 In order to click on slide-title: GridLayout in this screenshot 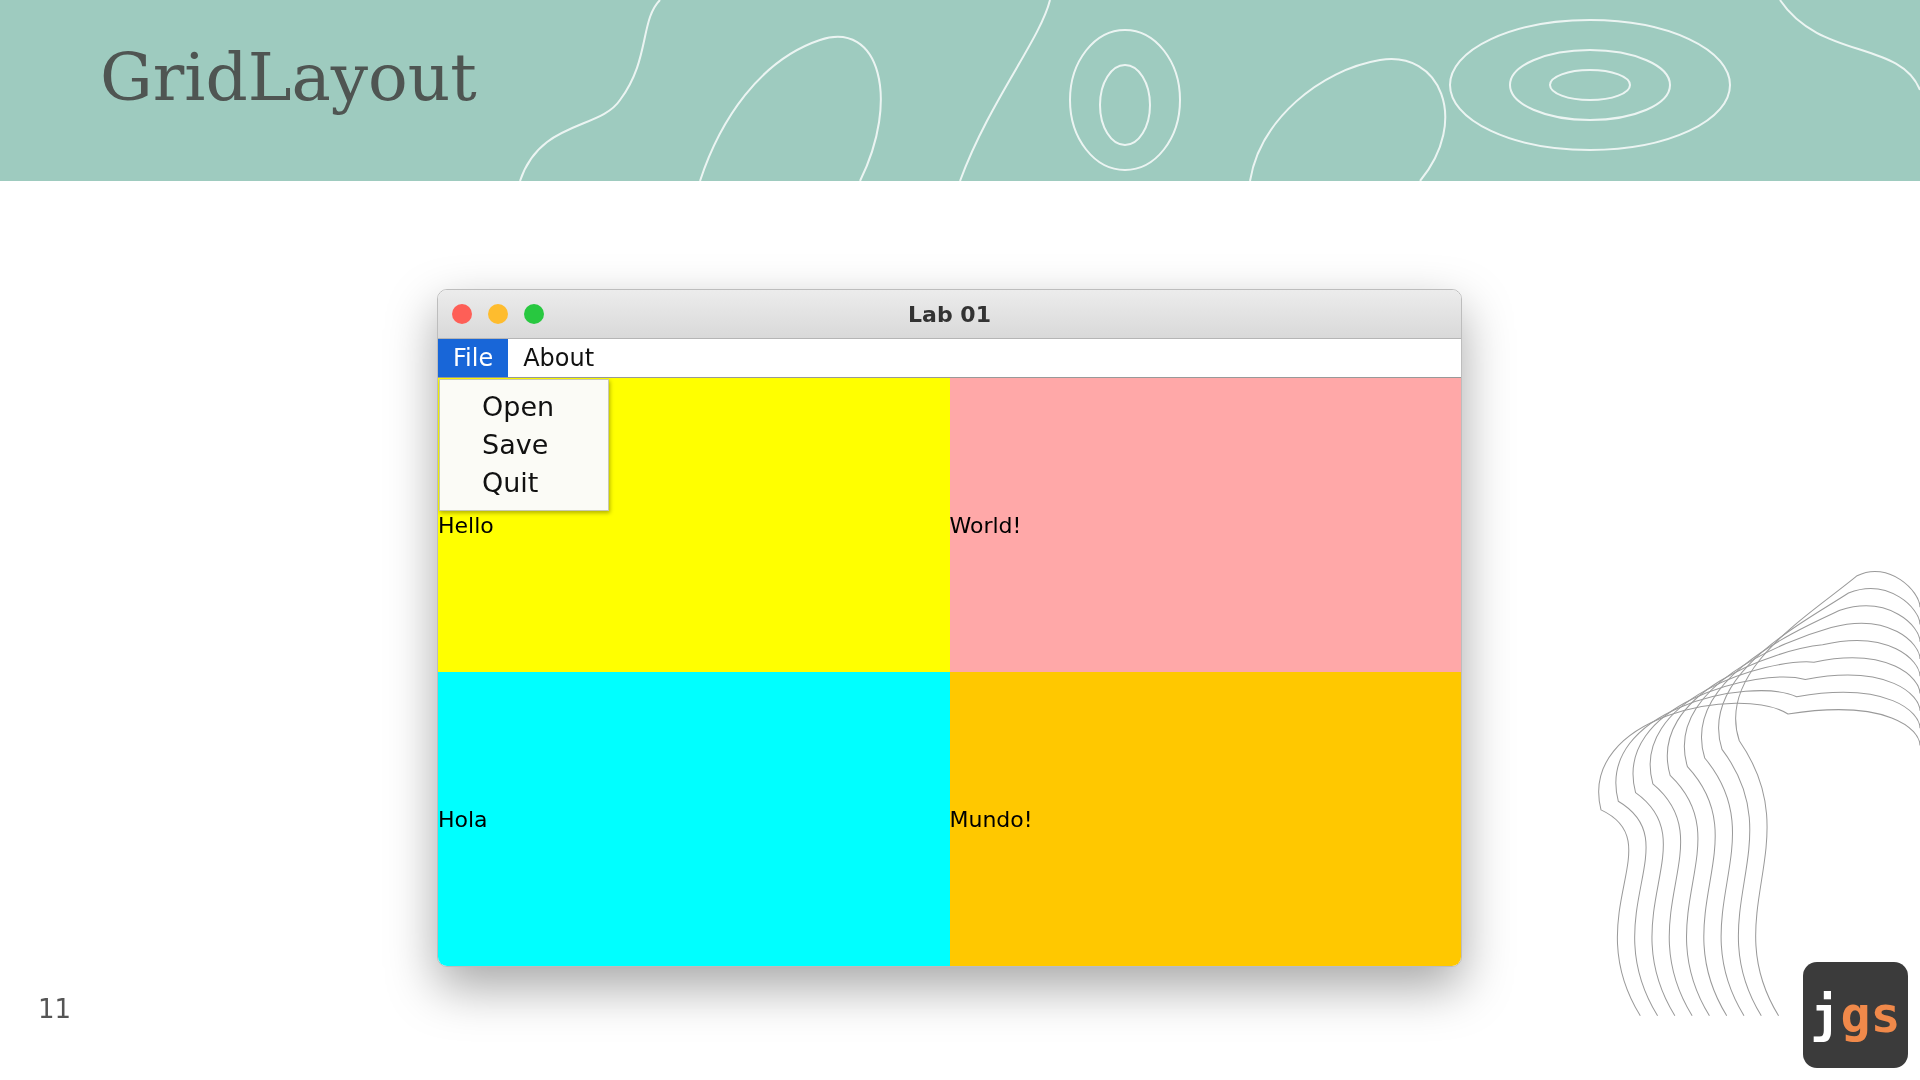, I will do `click(288, 77)`.